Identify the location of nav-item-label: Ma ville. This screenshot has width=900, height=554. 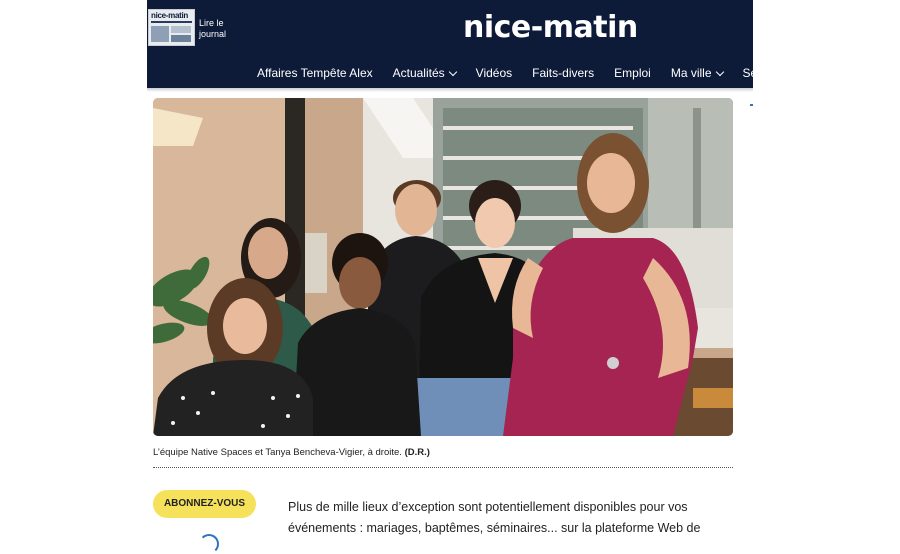
(691, 73).